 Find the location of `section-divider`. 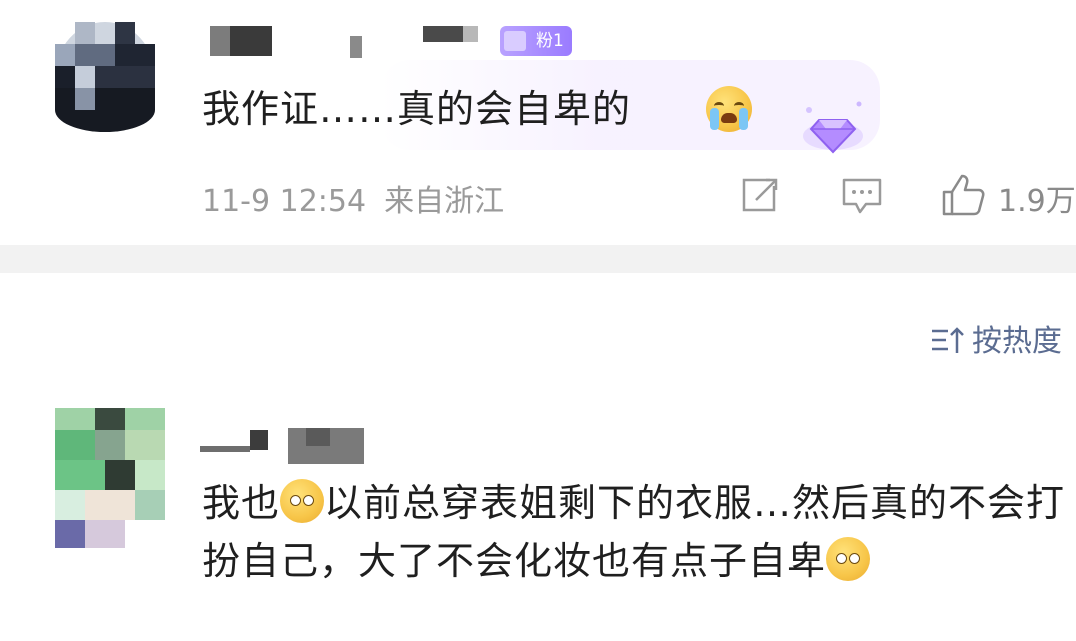

section-divider is located at coordinates (538, 259).